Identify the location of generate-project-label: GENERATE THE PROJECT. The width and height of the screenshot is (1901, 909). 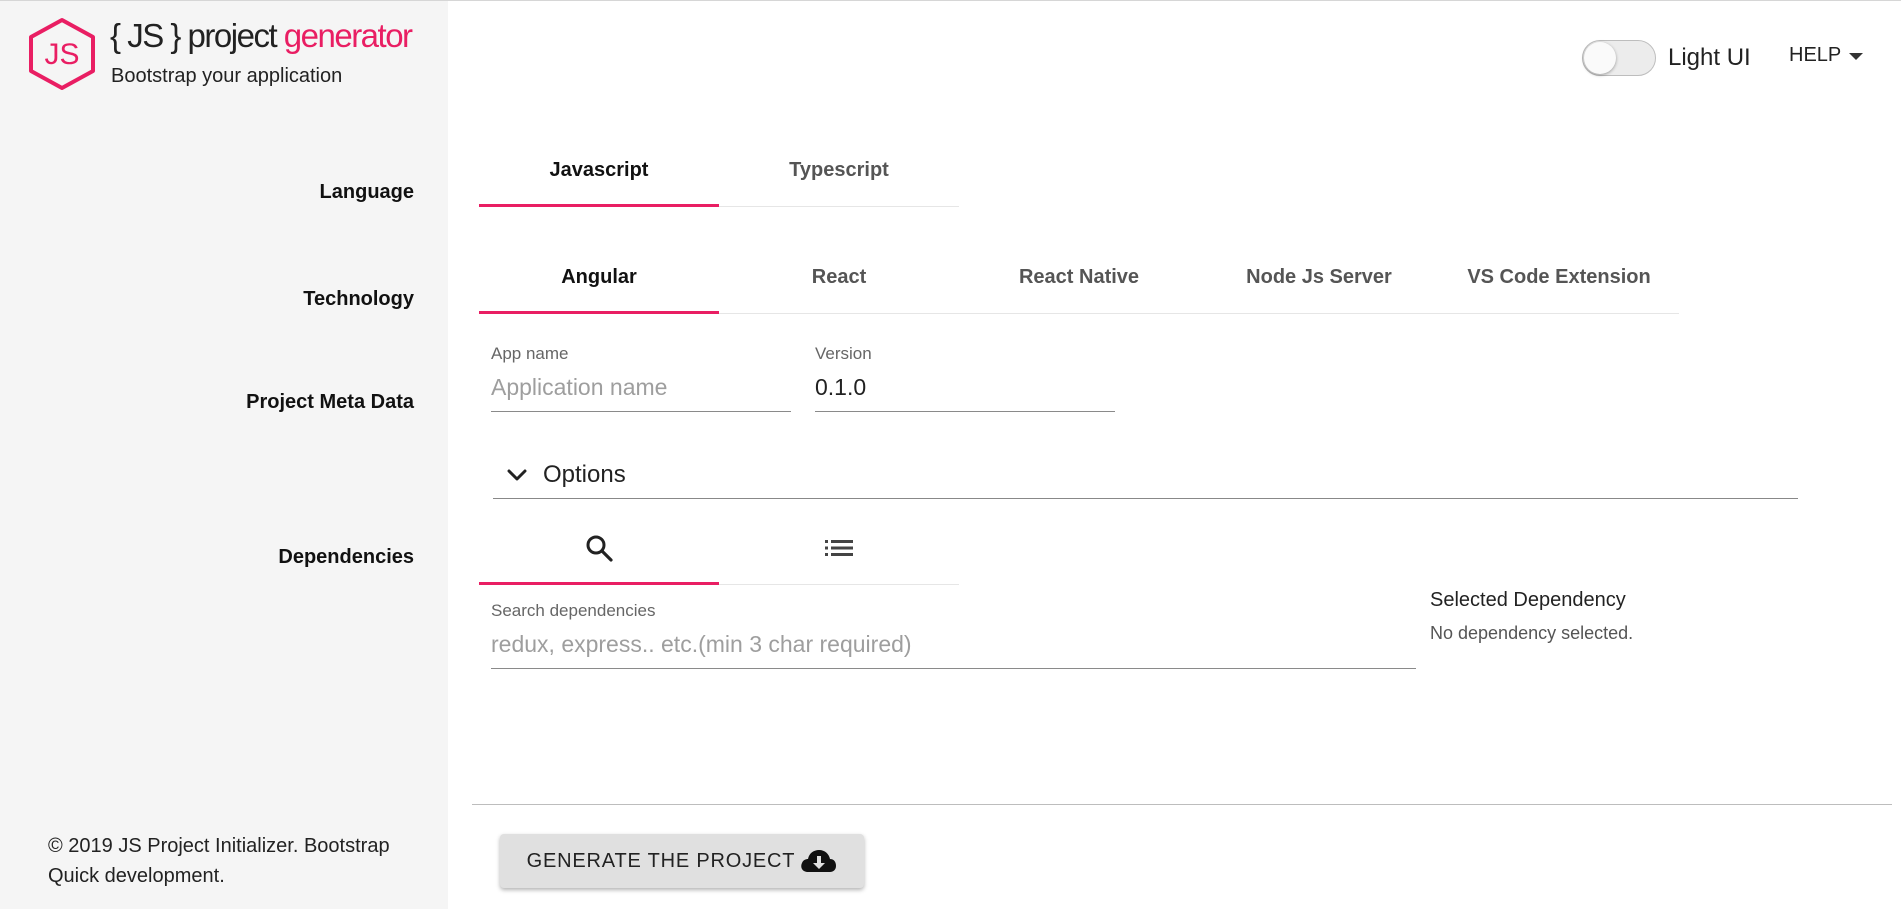
(661, 860).